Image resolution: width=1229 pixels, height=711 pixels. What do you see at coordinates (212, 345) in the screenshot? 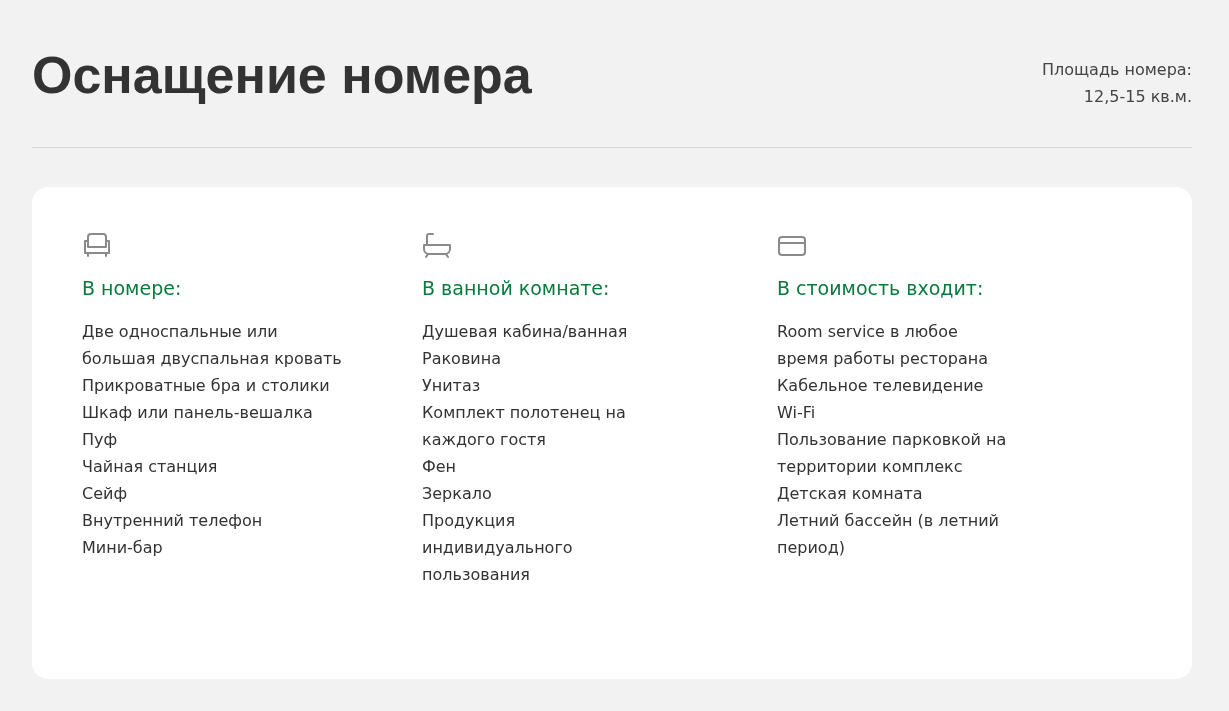
I see `amenity-item: Две односпальные или большая двуспальная кровать` at bounding box center [212, 345].